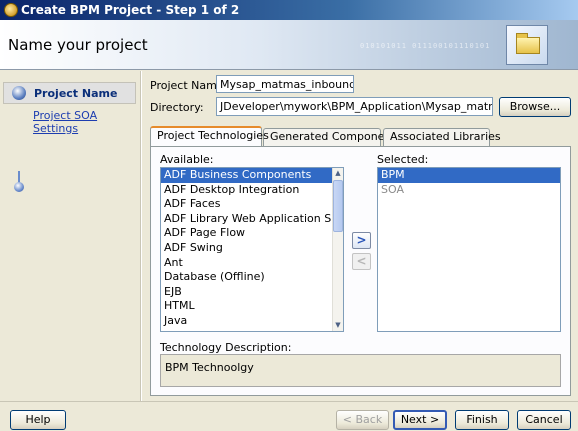 The width and height of the screenshot is (578, 431). I want to click on list-item: BPM, so click(469, 175).